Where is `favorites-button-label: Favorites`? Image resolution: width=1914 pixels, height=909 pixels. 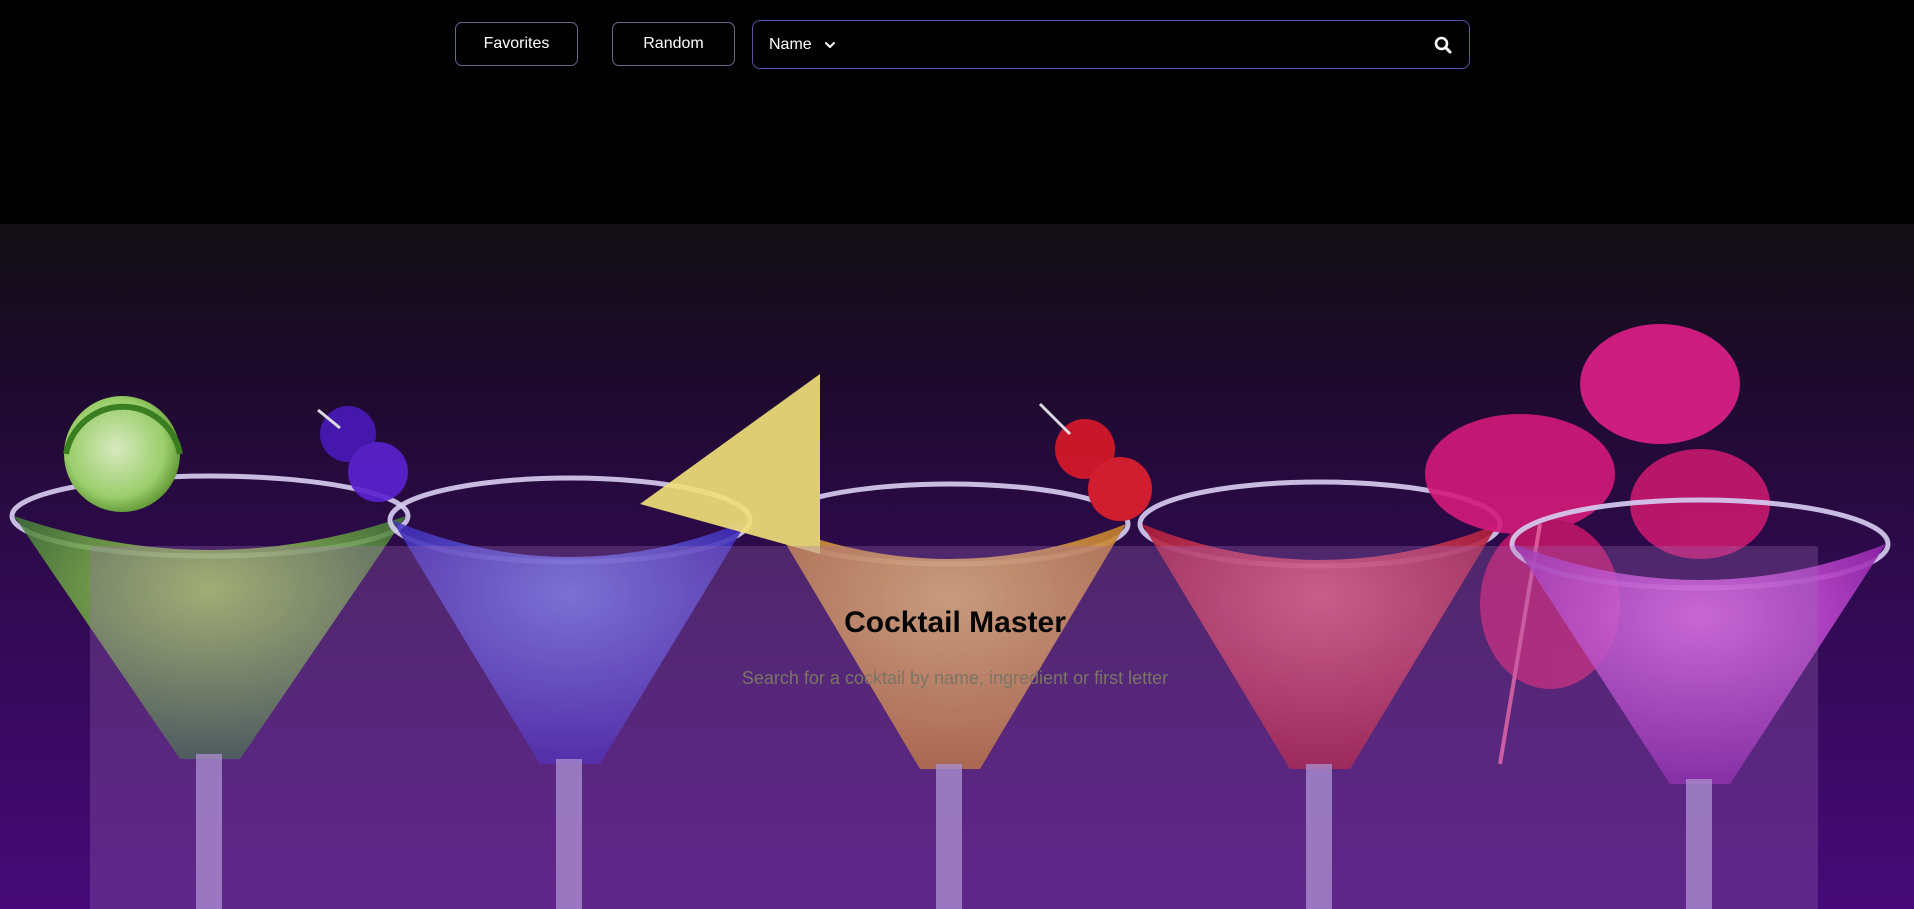 favorites-button-label: Favorites is located at coordinates (516, 43).